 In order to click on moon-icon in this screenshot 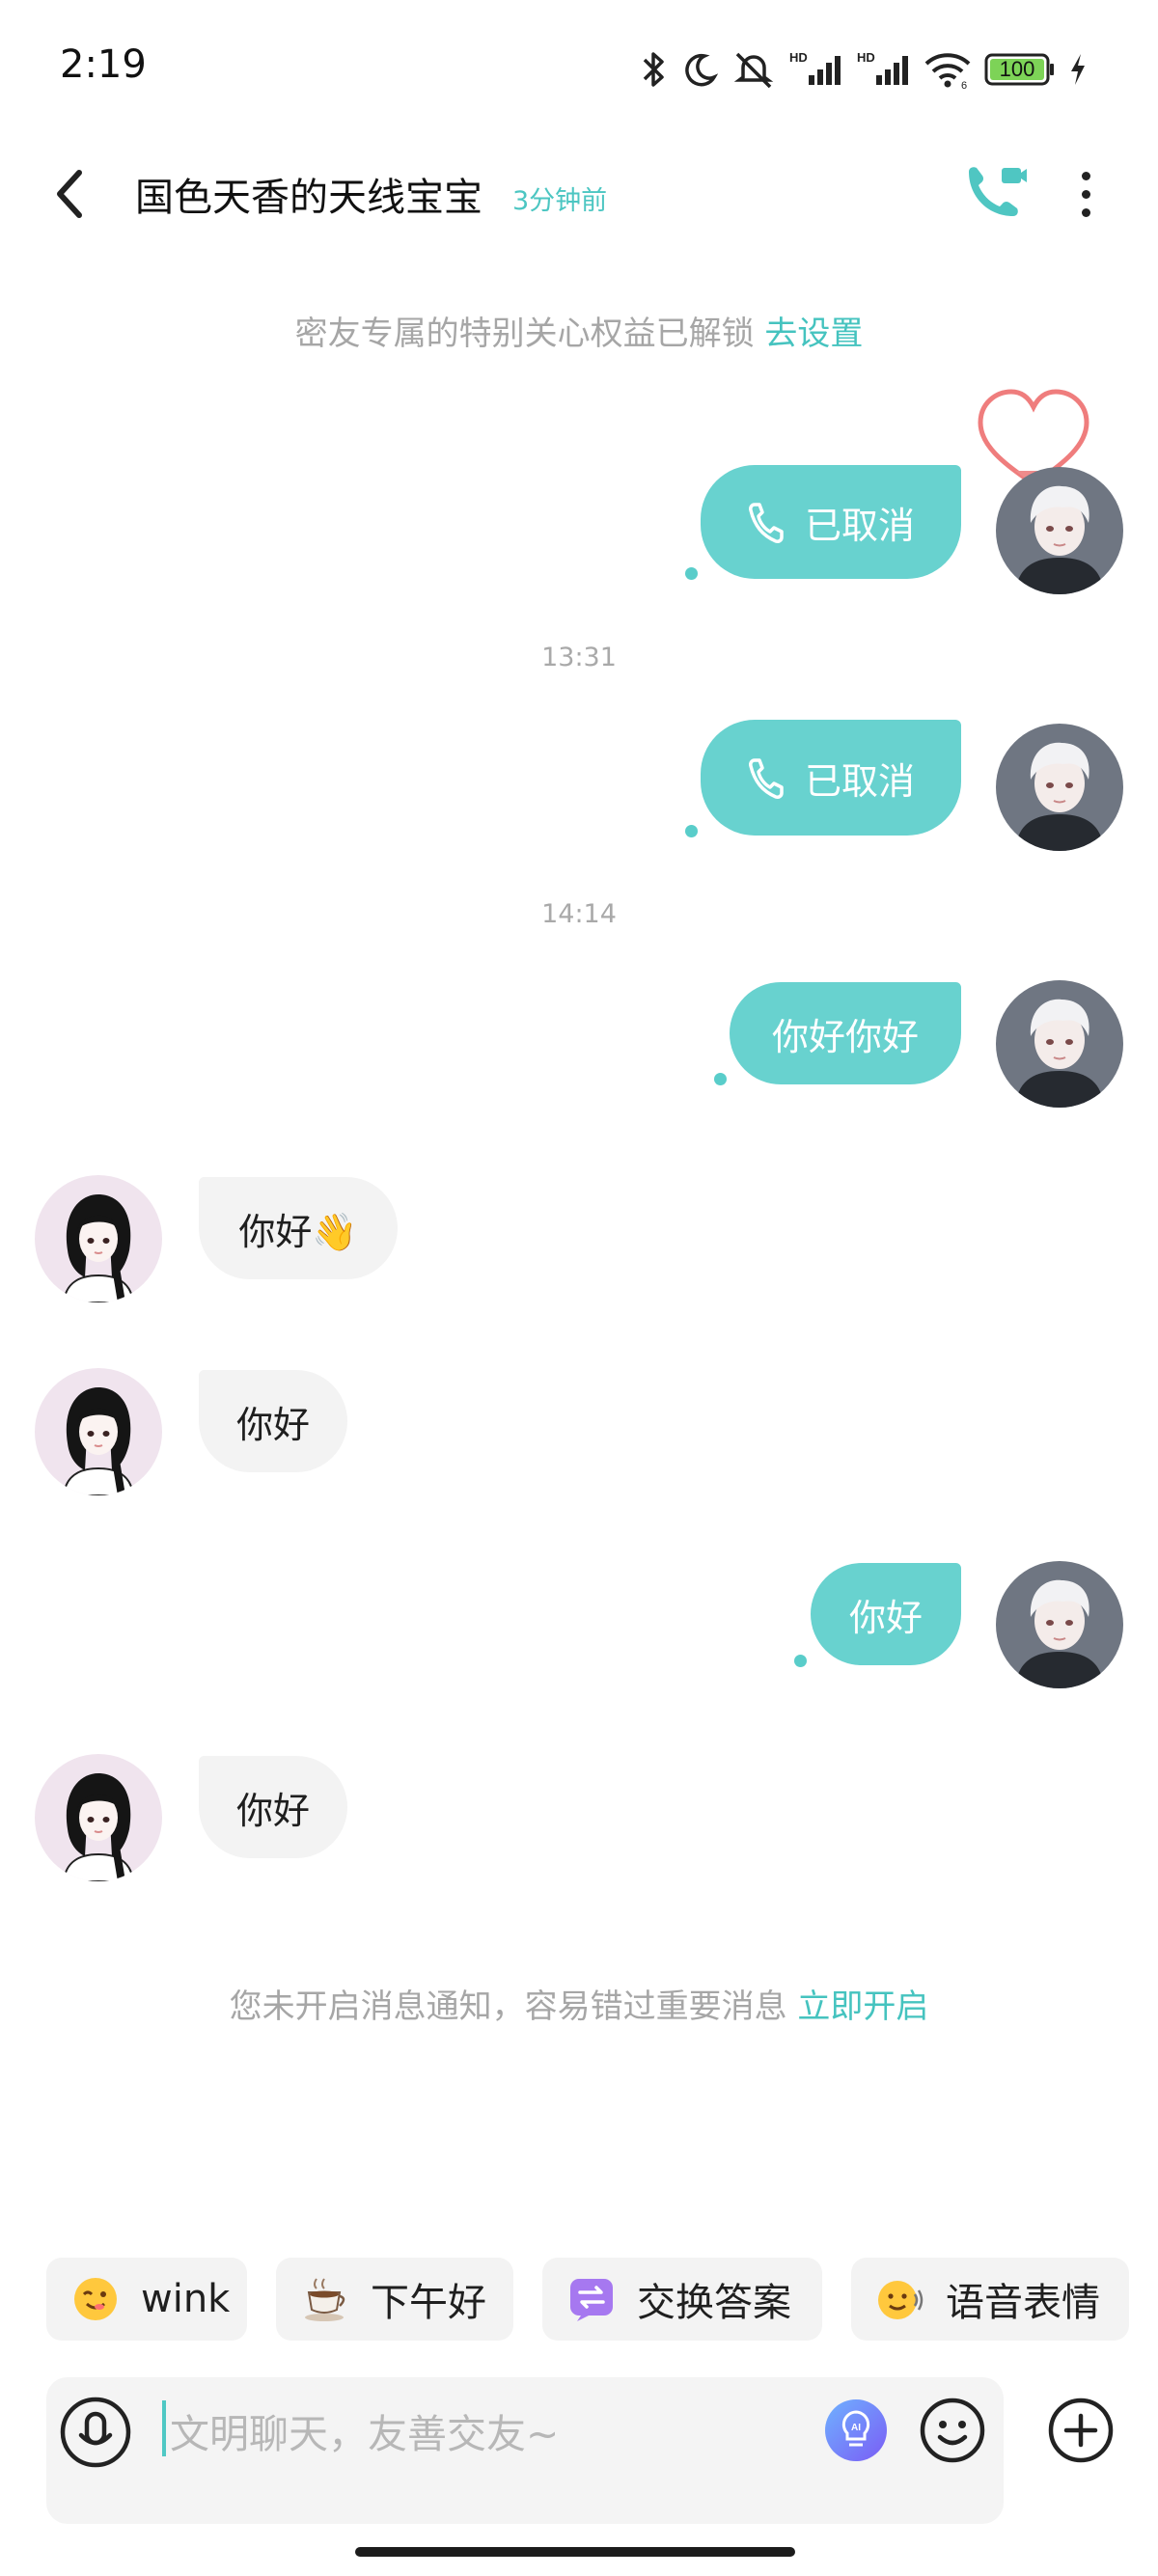, I will do `click(700, 69)`.